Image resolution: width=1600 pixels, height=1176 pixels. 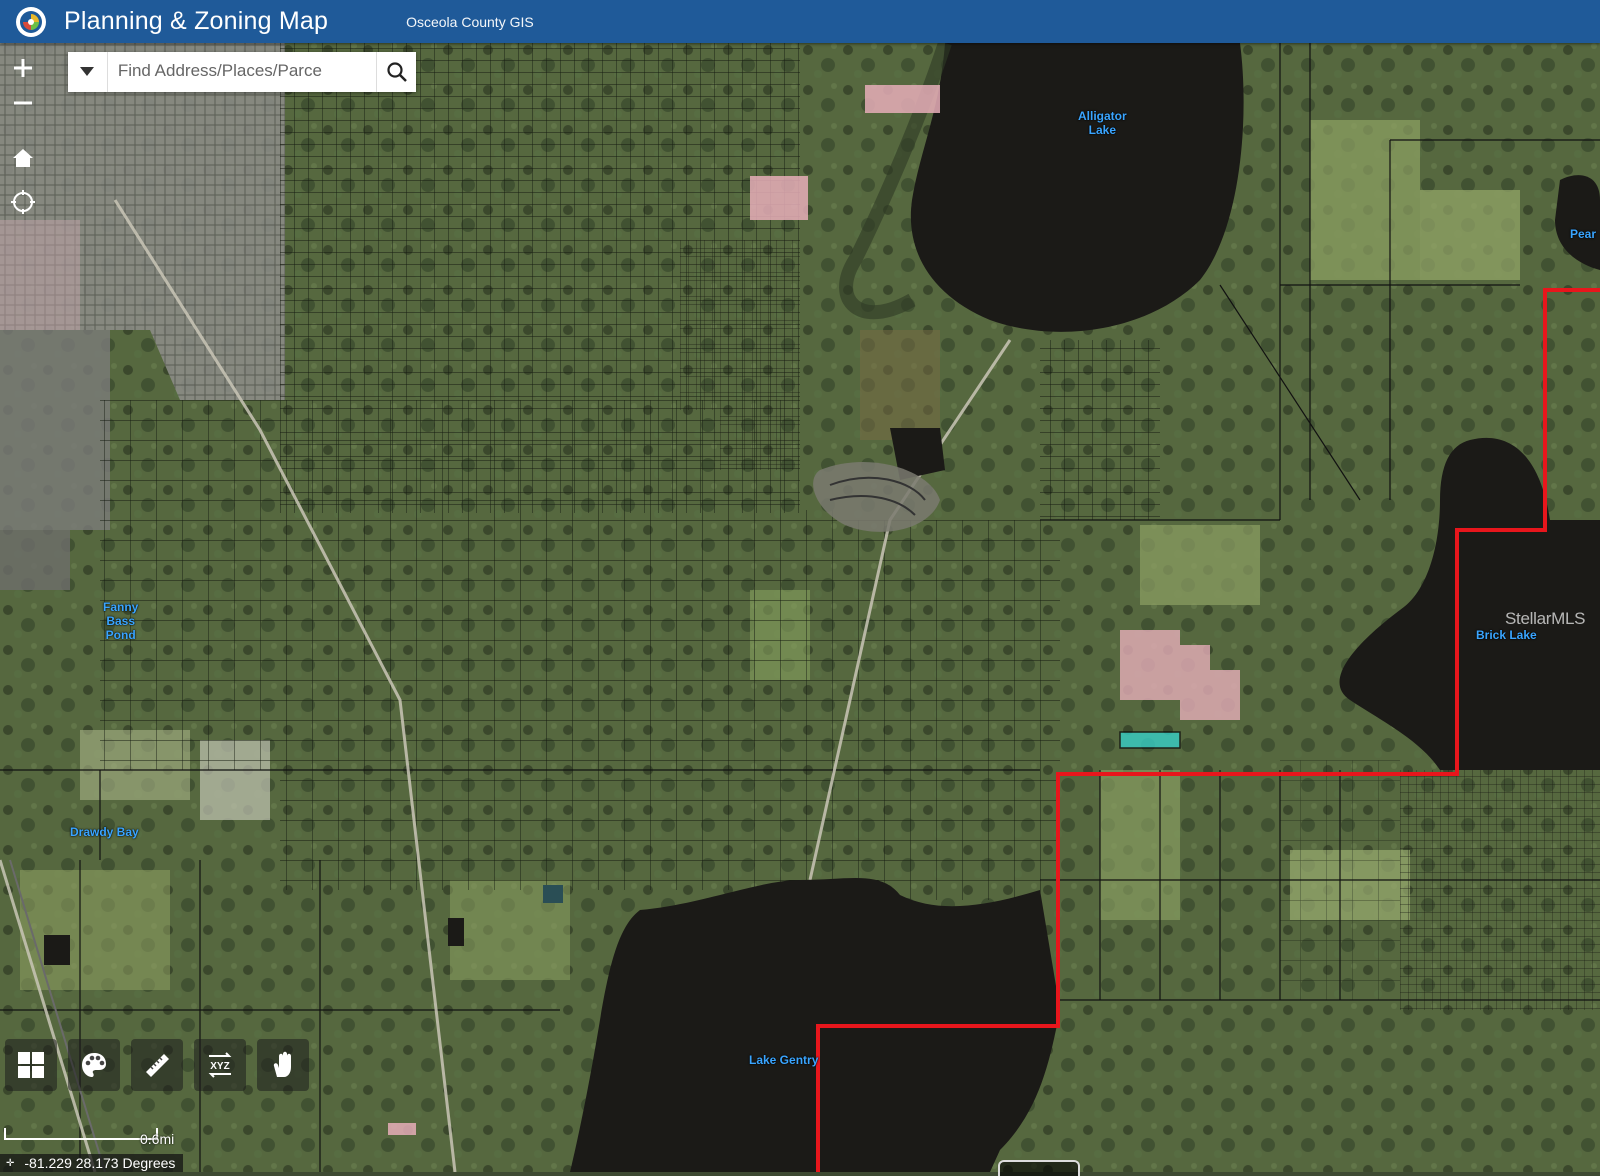 I want to click on xyz-coordinates-icon: XYZ, so click(x=220, y=1065).